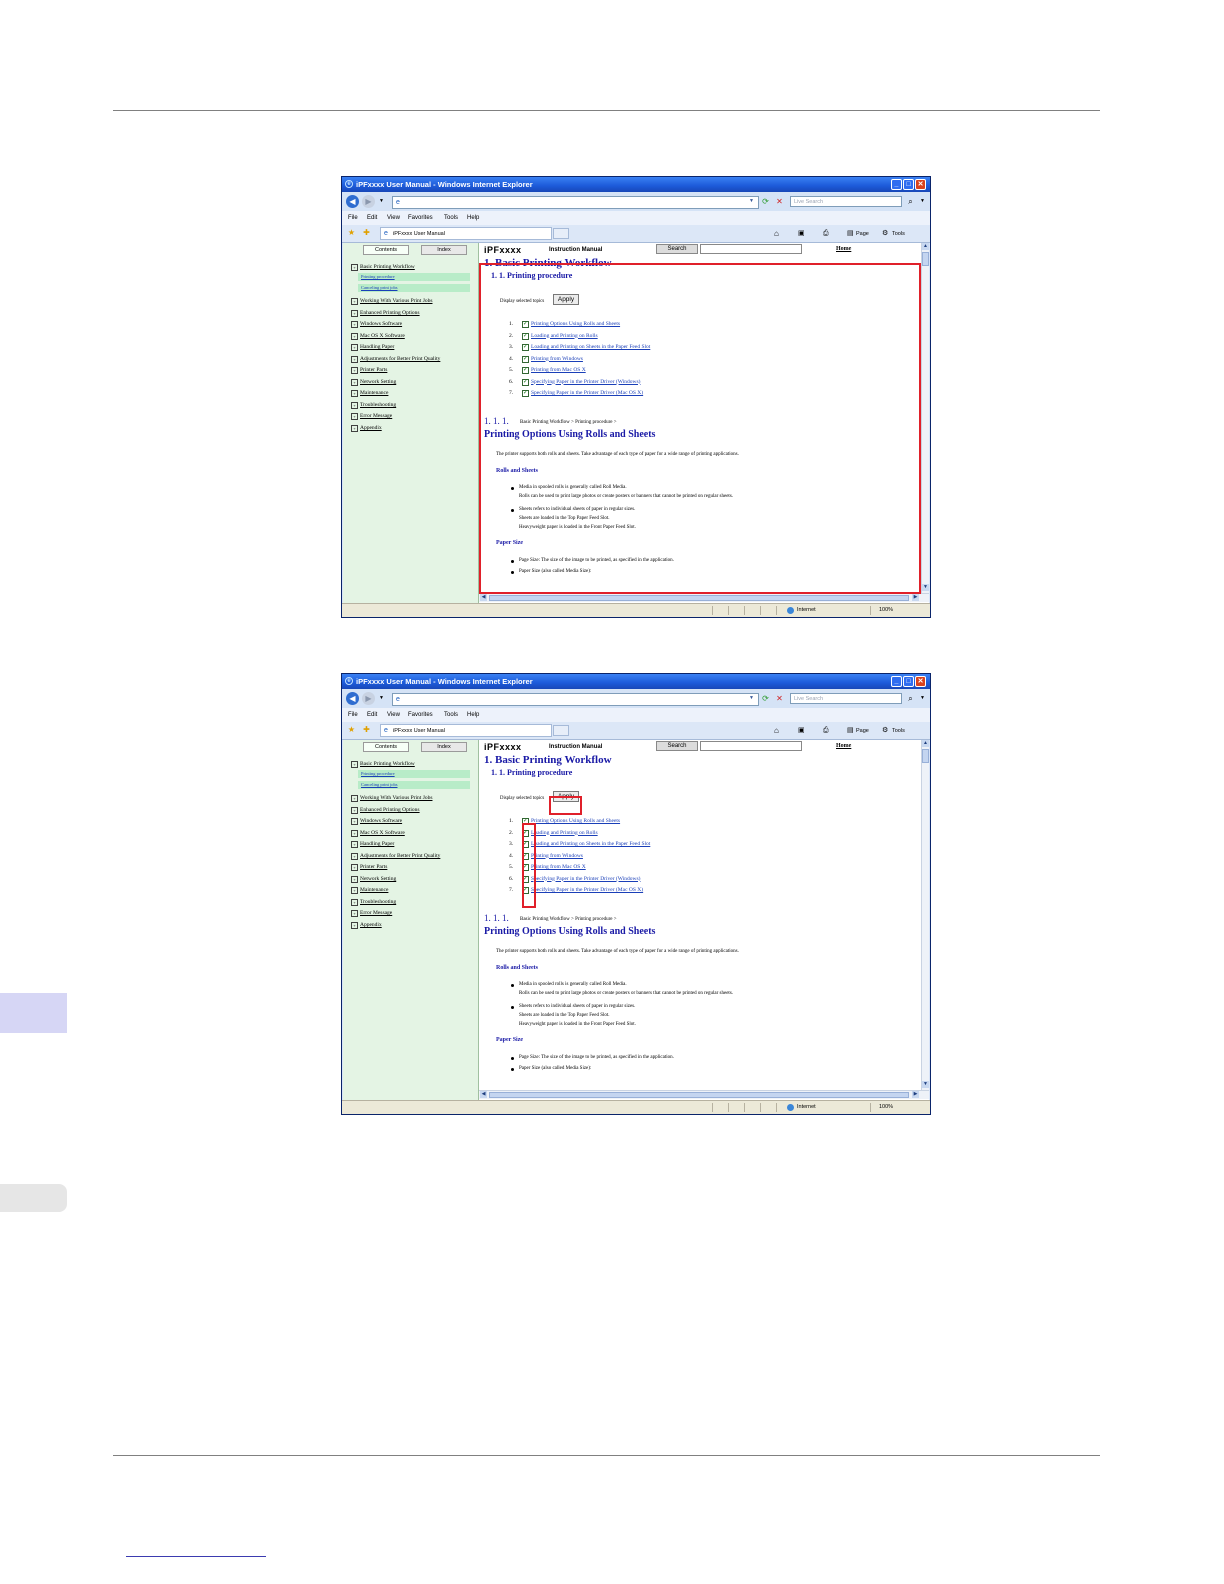 Image resolution: width=1224 pixels, height=1584 pixels. What do you see at coordinates (925, 587) in the screenshot?
I see `scroll-down-icon: ▼` at bounding box center [925, 587].